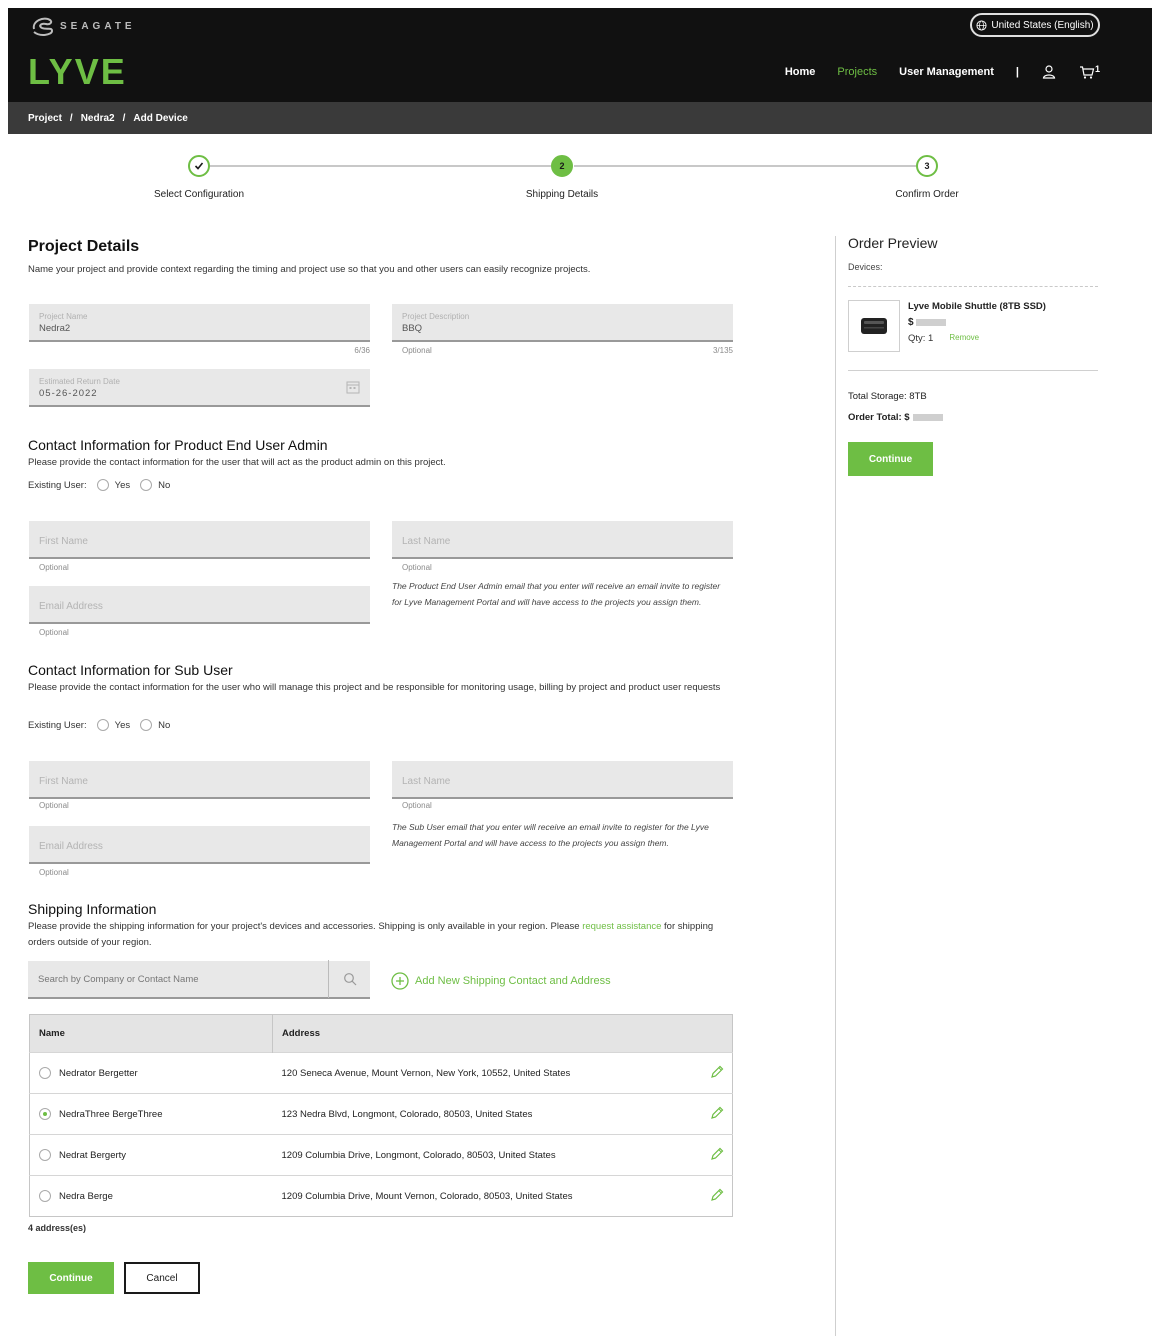 The image size is (1156, 1342). What do you see at coordinates (893, 243) in the screenshot?
I see `order-preview-title: Order Preview` at bounding box center [893, 243].